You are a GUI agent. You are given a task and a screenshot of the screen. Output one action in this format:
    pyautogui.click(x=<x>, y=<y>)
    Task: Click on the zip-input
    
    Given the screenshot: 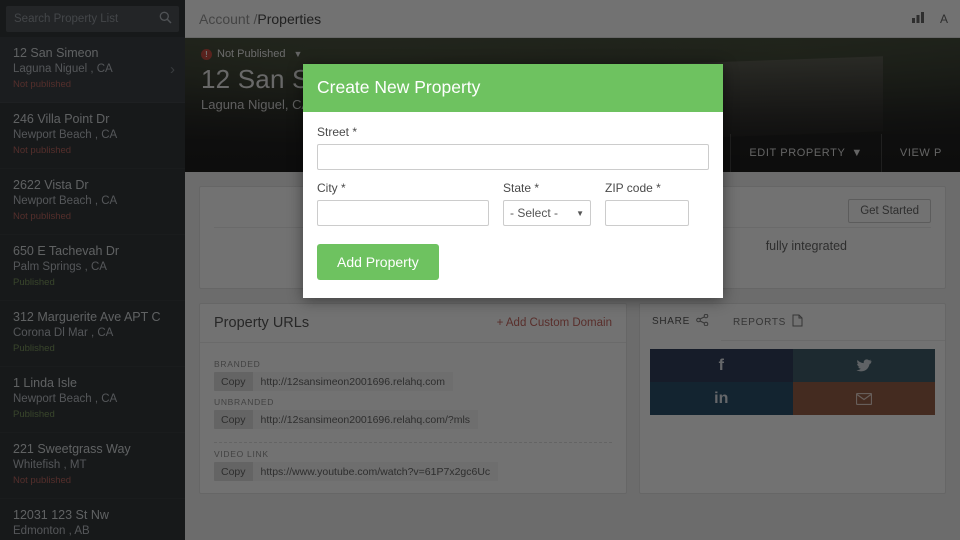 What is the action you would take?
    pyautogui.click(x=647, y=213)
    